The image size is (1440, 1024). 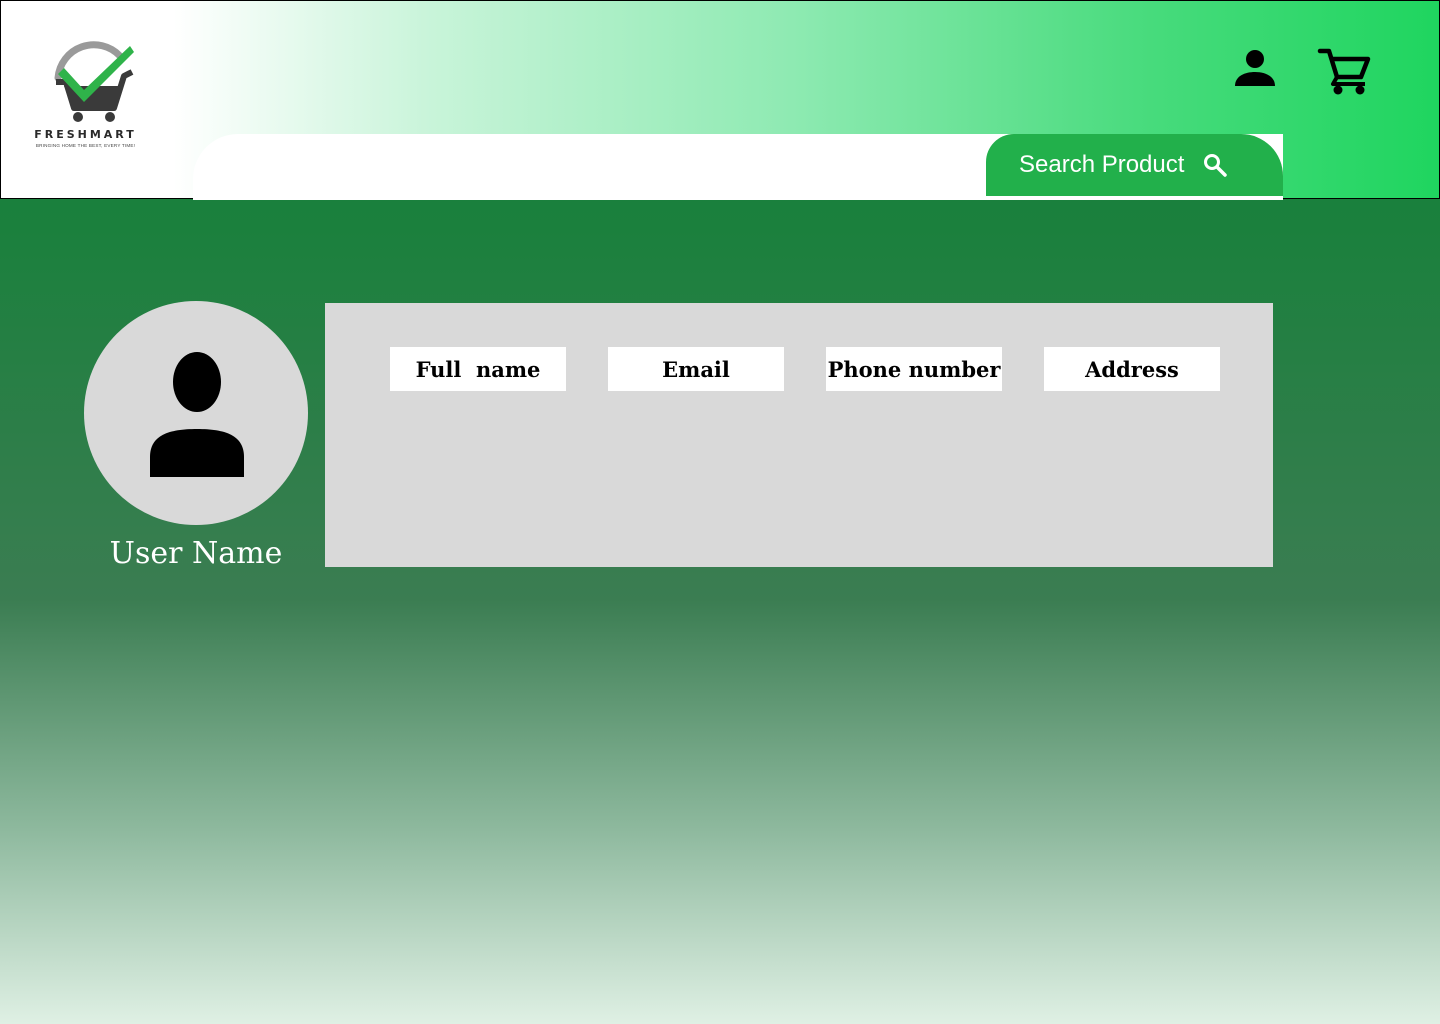 What do you see at coordinates (1132, 369) in the screenshot?
I see `field-header-address: Address` at bounding box center [1132, 369].